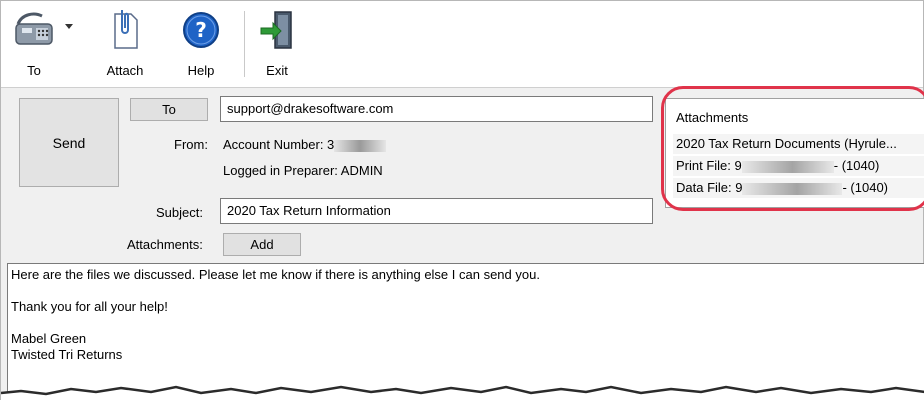 The width and height of the screenshot is (924, 401). I want to click on help-icon: ?, so click(201, 30).